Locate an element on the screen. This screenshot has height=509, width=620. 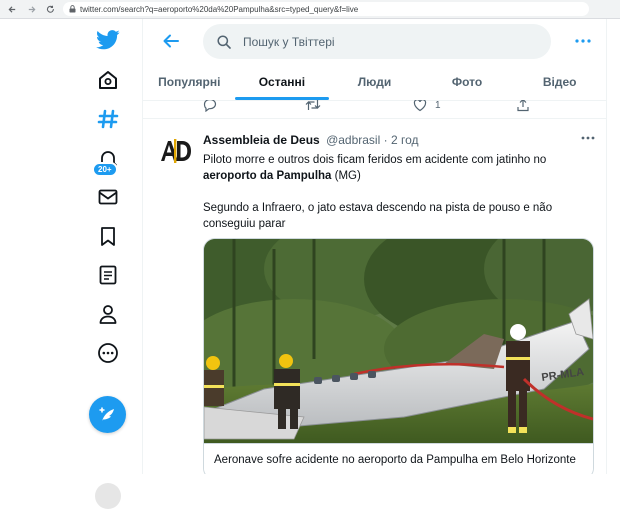
home-icon is located at coordinates (108, 80).